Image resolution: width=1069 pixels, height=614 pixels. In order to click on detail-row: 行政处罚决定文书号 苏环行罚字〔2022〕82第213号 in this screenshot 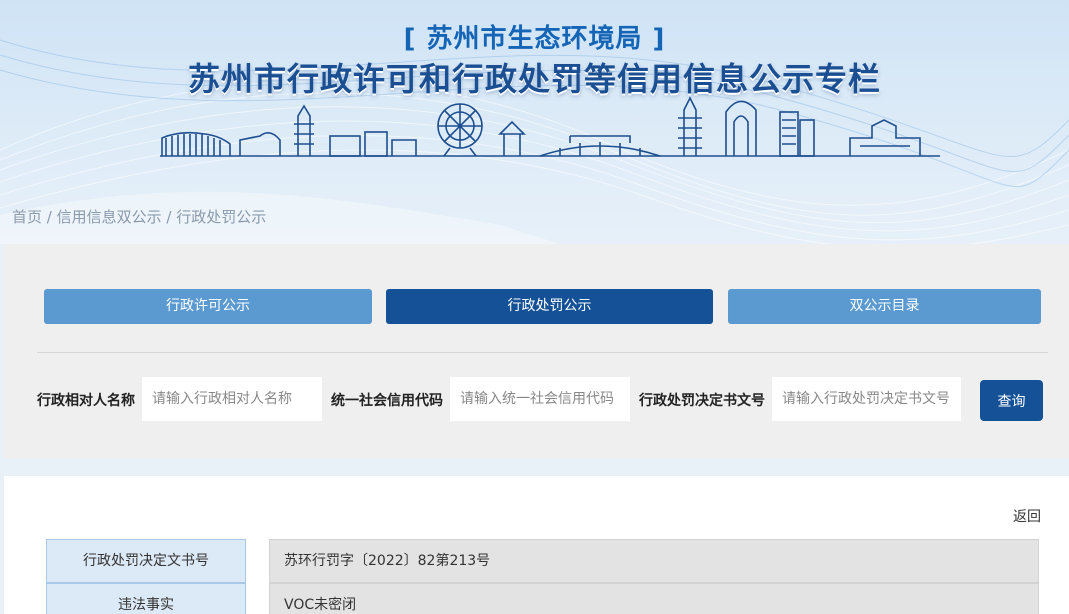, I will do `click(542, 561)`.